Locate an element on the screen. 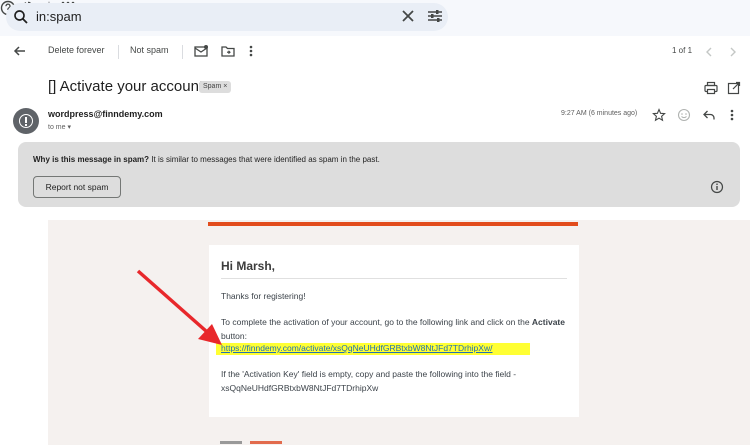 The width and height of the screenshot is (750, 445). email-header-accent-bar is located at coordinates (393, 224).